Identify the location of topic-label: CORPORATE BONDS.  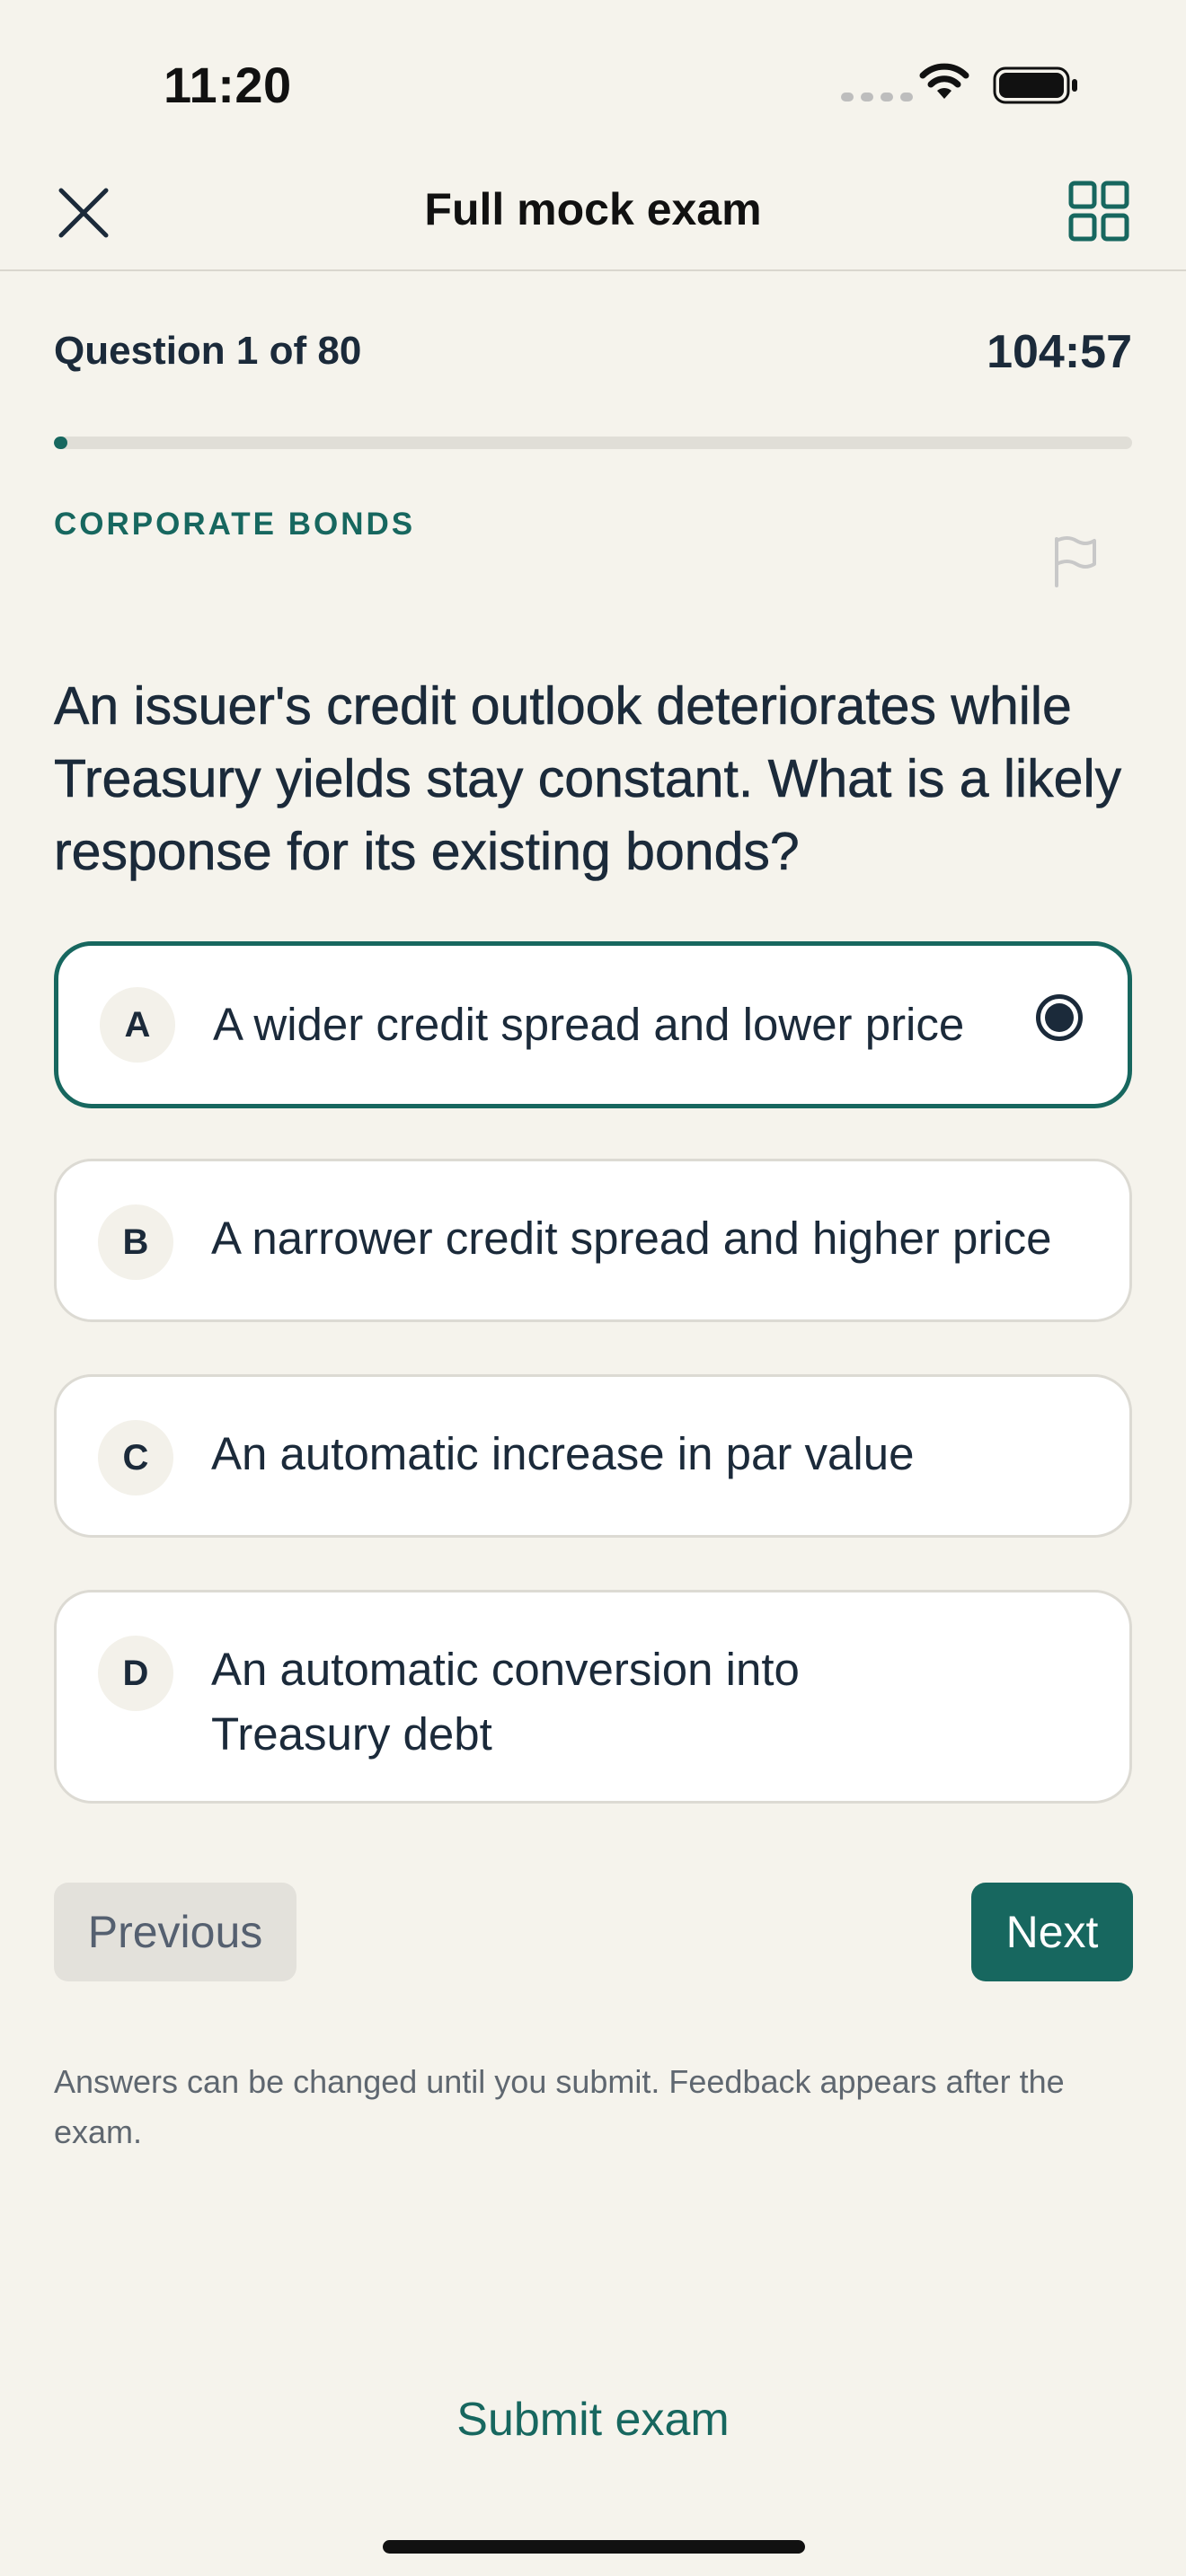
(235, 524).